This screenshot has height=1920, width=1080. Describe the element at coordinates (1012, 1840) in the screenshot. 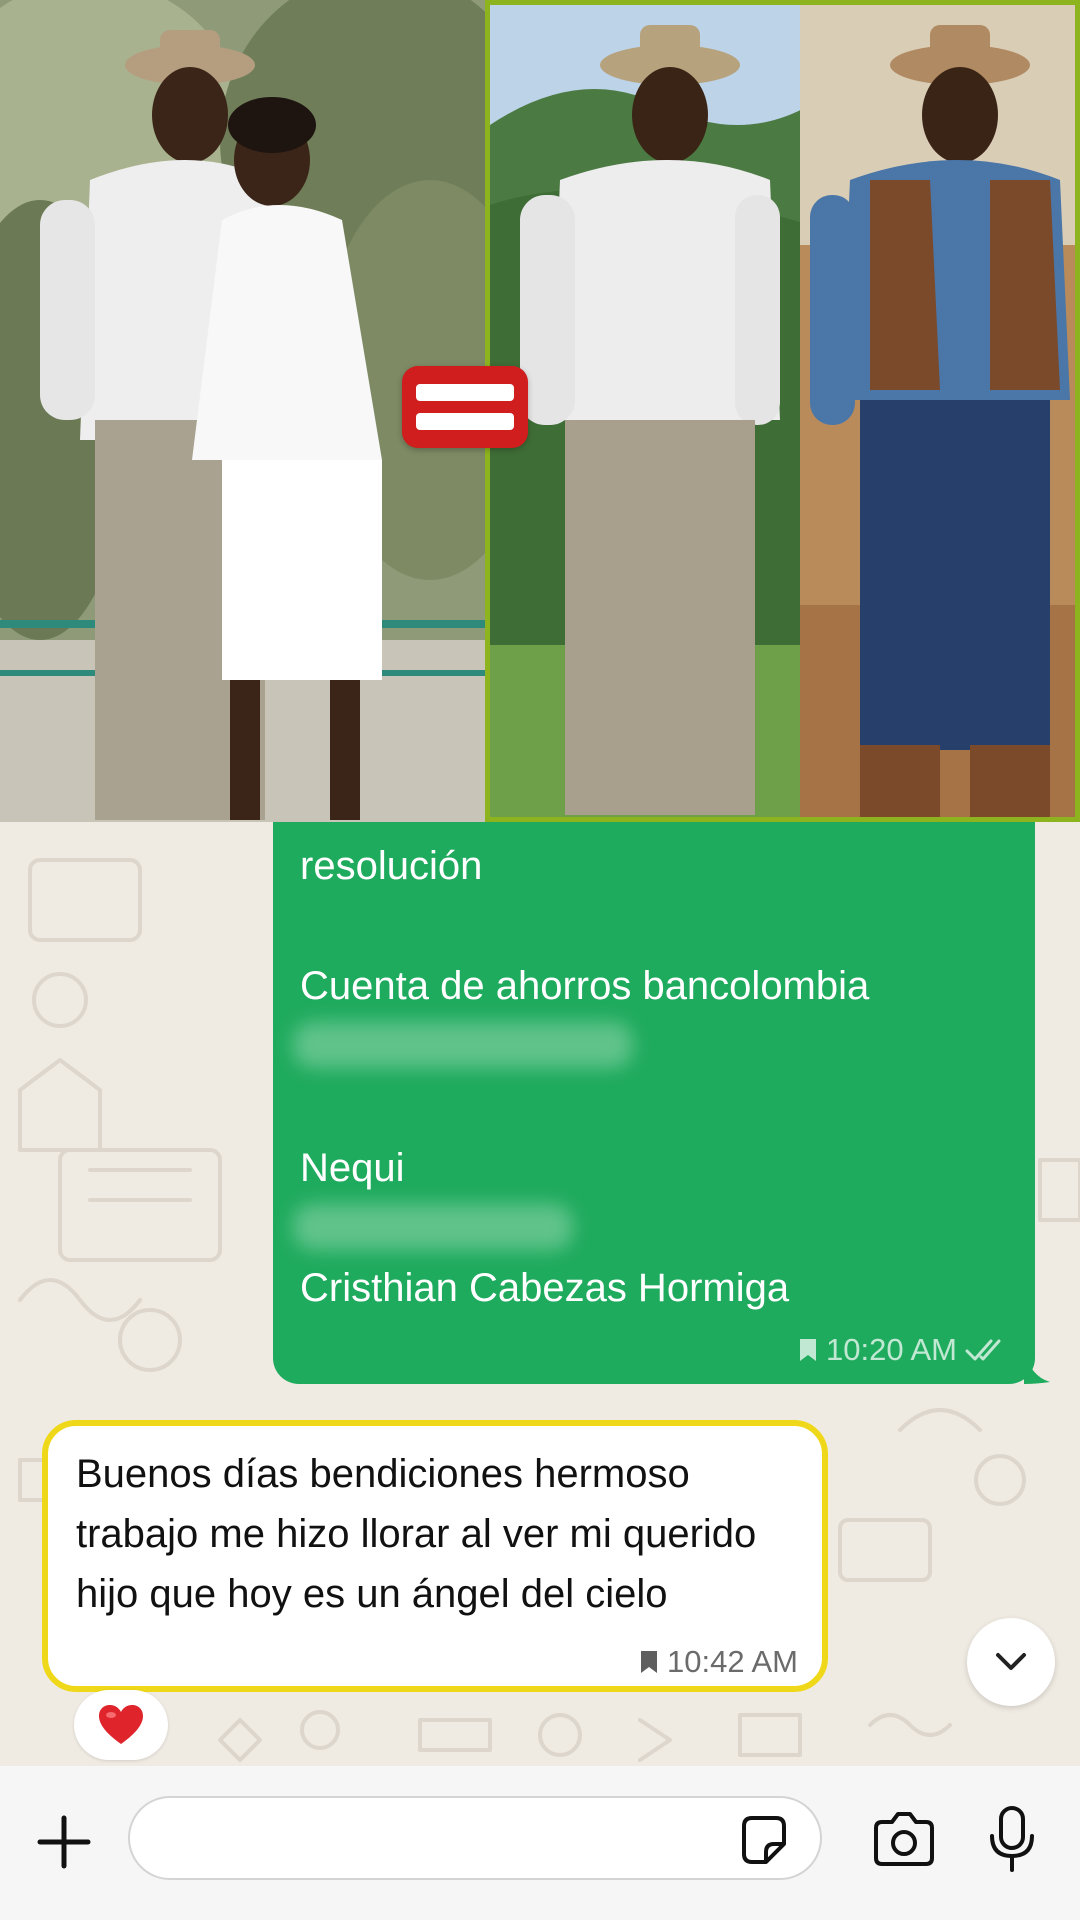

I see `microphone-icon` at that location.